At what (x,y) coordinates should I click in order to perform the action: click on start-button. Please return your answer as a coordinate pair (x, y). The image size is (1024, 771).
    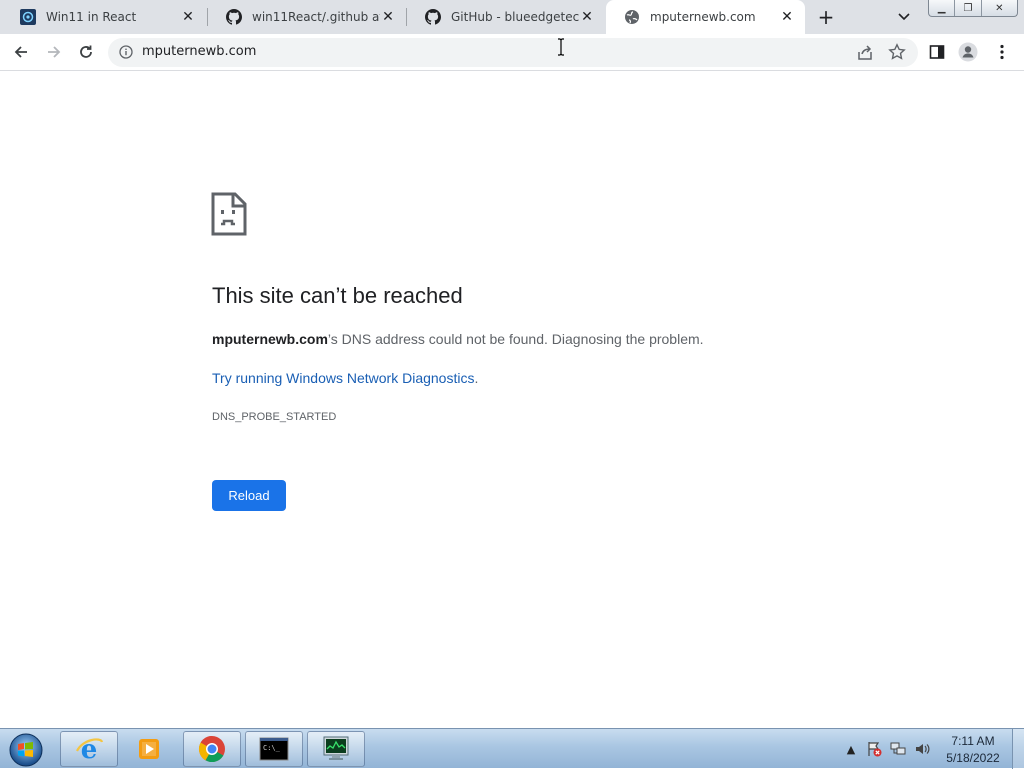
    Looking at the image, I should click on (26, 749).